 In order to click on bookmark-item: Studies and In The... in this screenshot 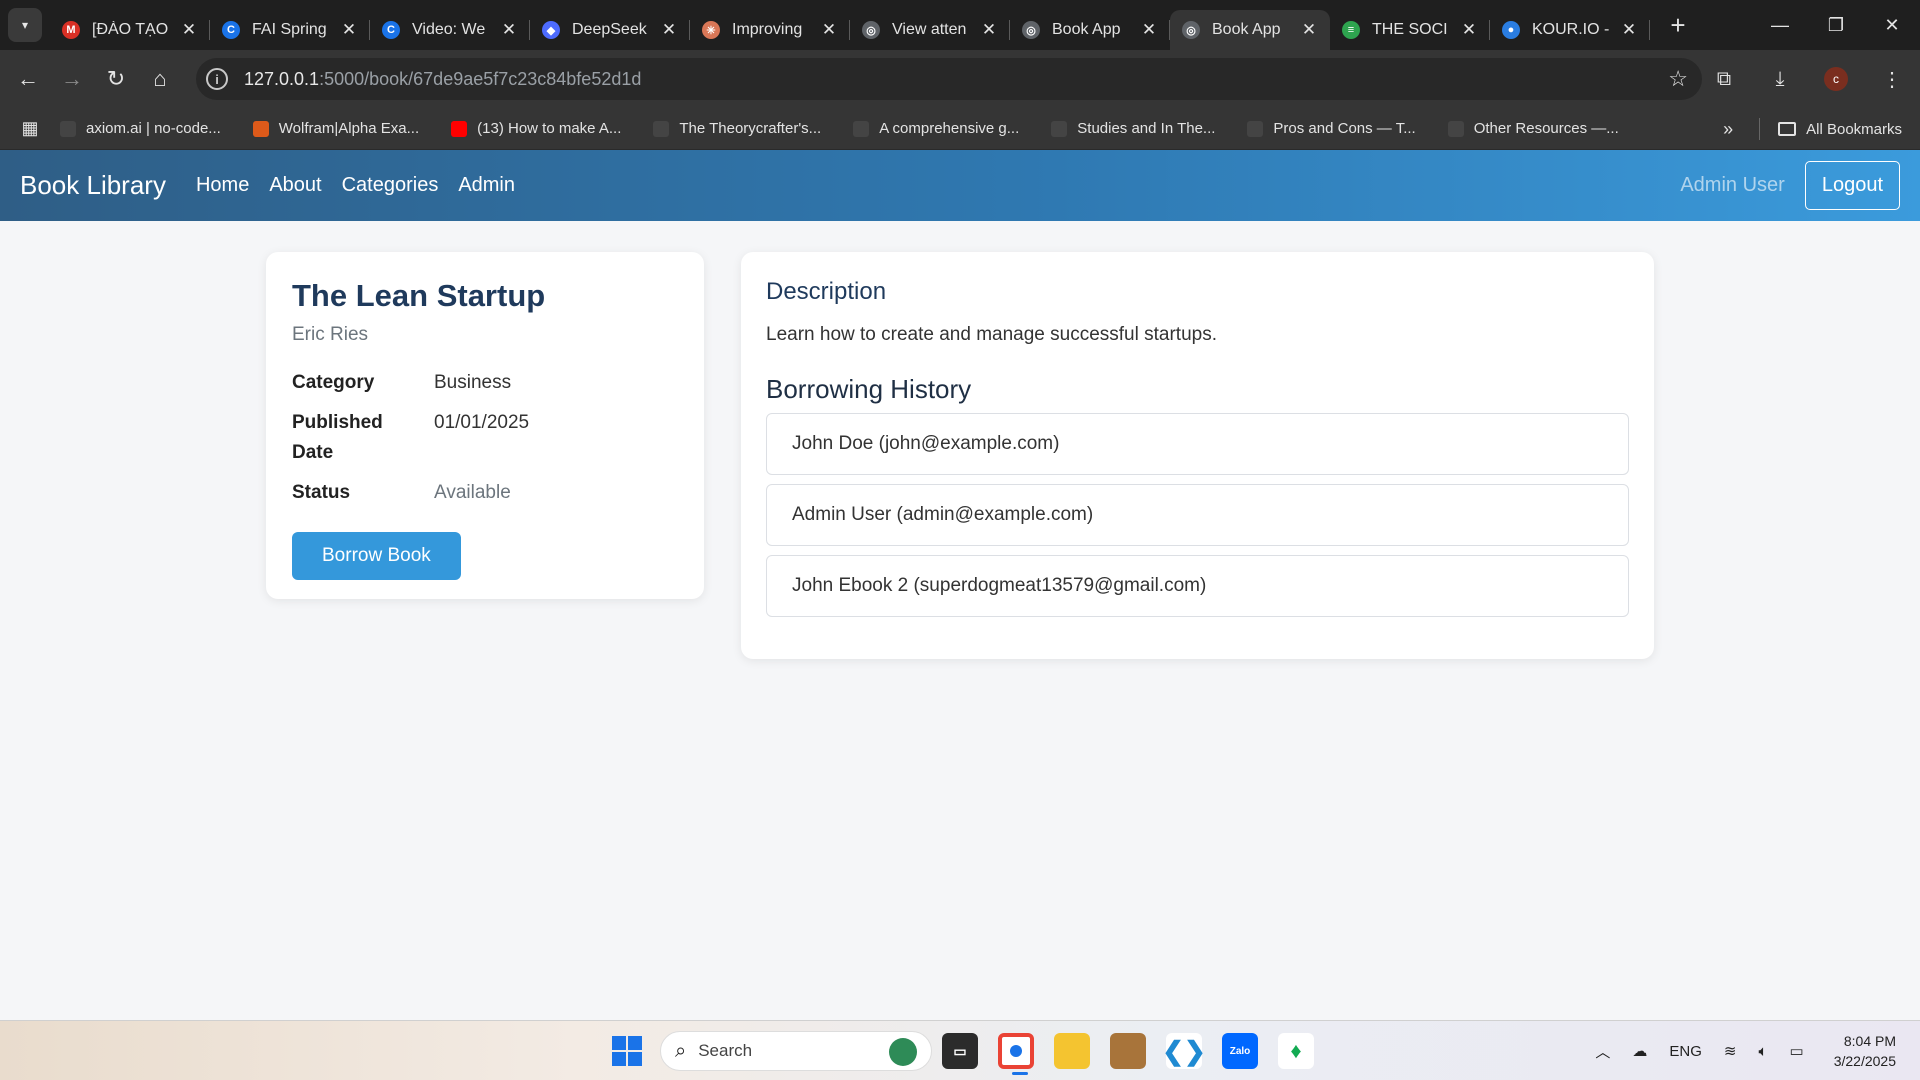, I will do `click(1133, 128)`.